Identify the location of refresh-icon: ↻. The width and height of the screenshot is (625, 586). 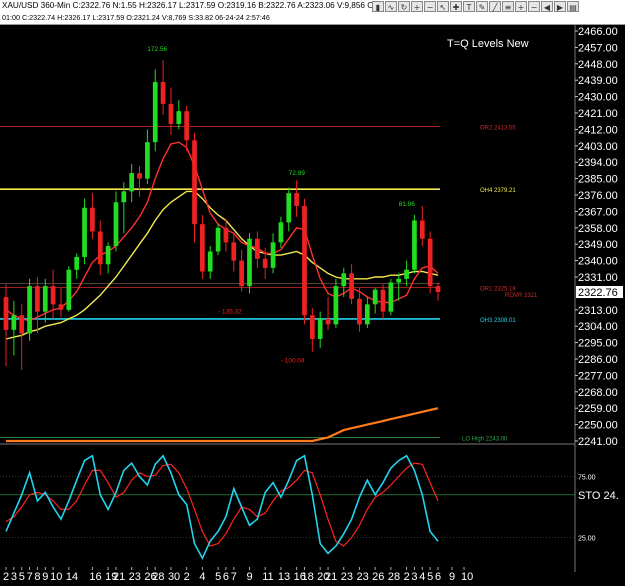
(404, 6).